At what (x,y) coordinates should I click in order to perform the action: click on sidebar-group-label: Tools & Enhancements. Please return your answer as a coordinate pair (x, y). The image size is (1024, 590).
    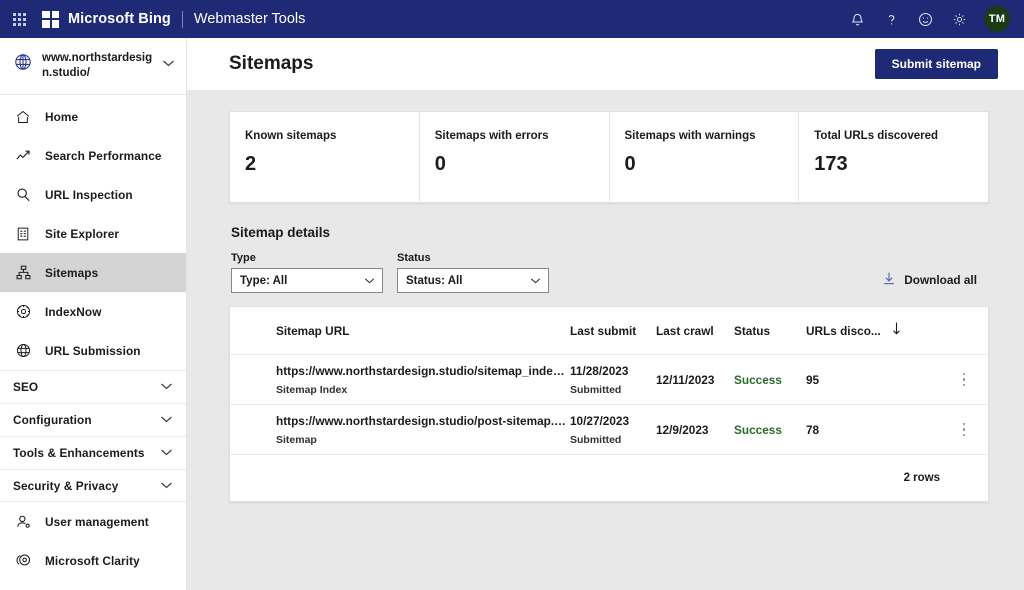
    Looking at the image, I should click on (79, 453).